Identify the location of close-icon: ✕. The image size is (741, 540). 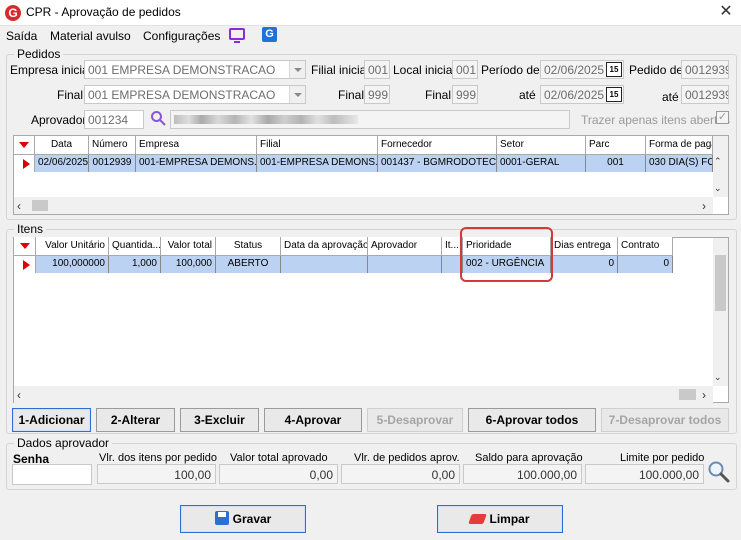
(726, 12).